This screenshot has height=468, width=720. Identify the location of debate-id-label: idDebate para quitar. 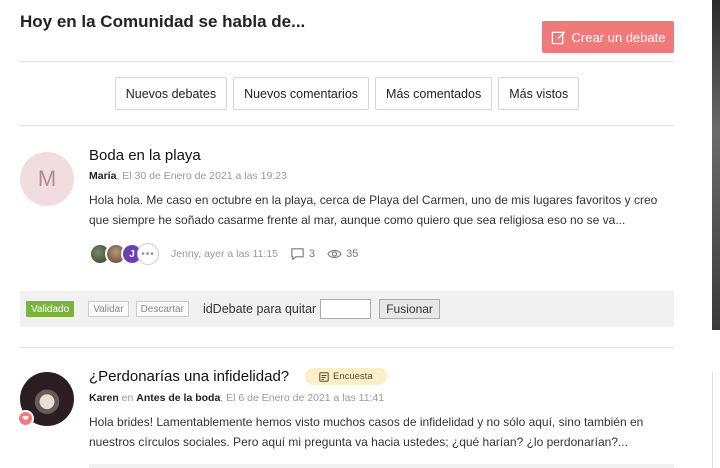
(259, 309).